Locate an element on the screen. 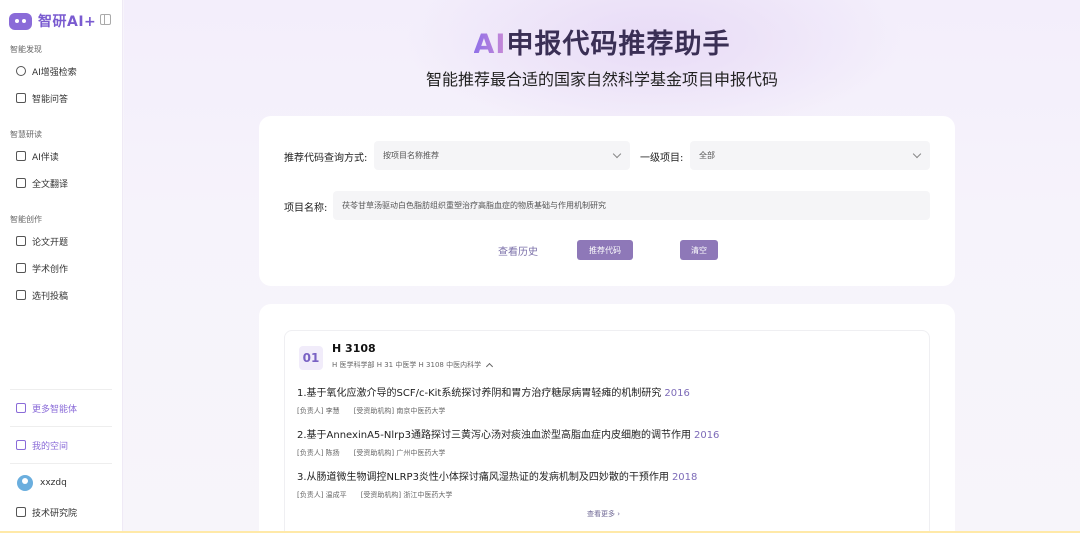 The width and height of the screenshot is (1080, 533). code-path-text: H 医学科学部 H 31 中医学 H 3108 中医内科学 is located at coordinates (407, 365).